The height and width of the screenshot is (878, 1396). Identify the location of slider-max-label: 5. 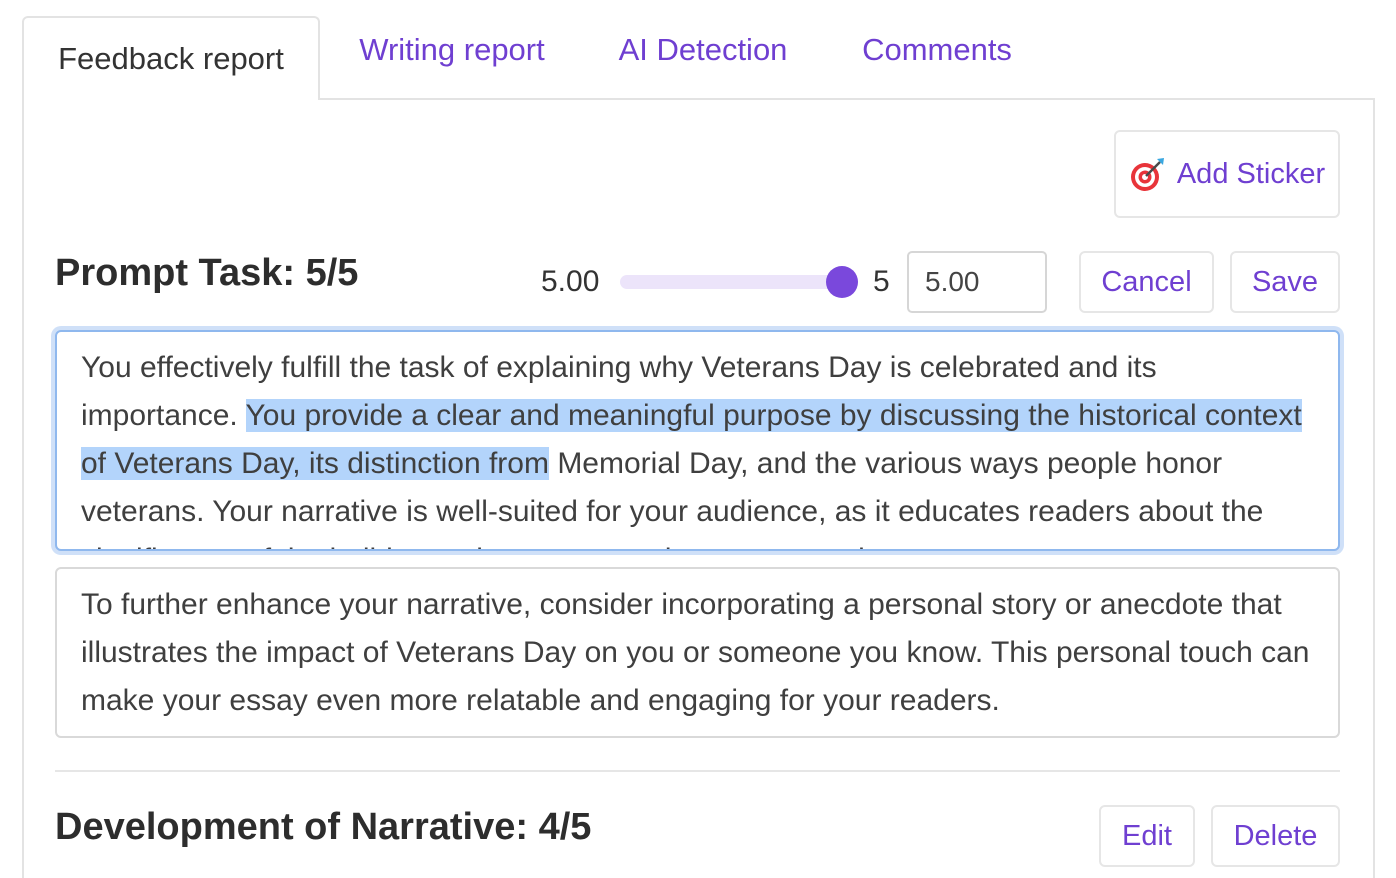
(881, 281).